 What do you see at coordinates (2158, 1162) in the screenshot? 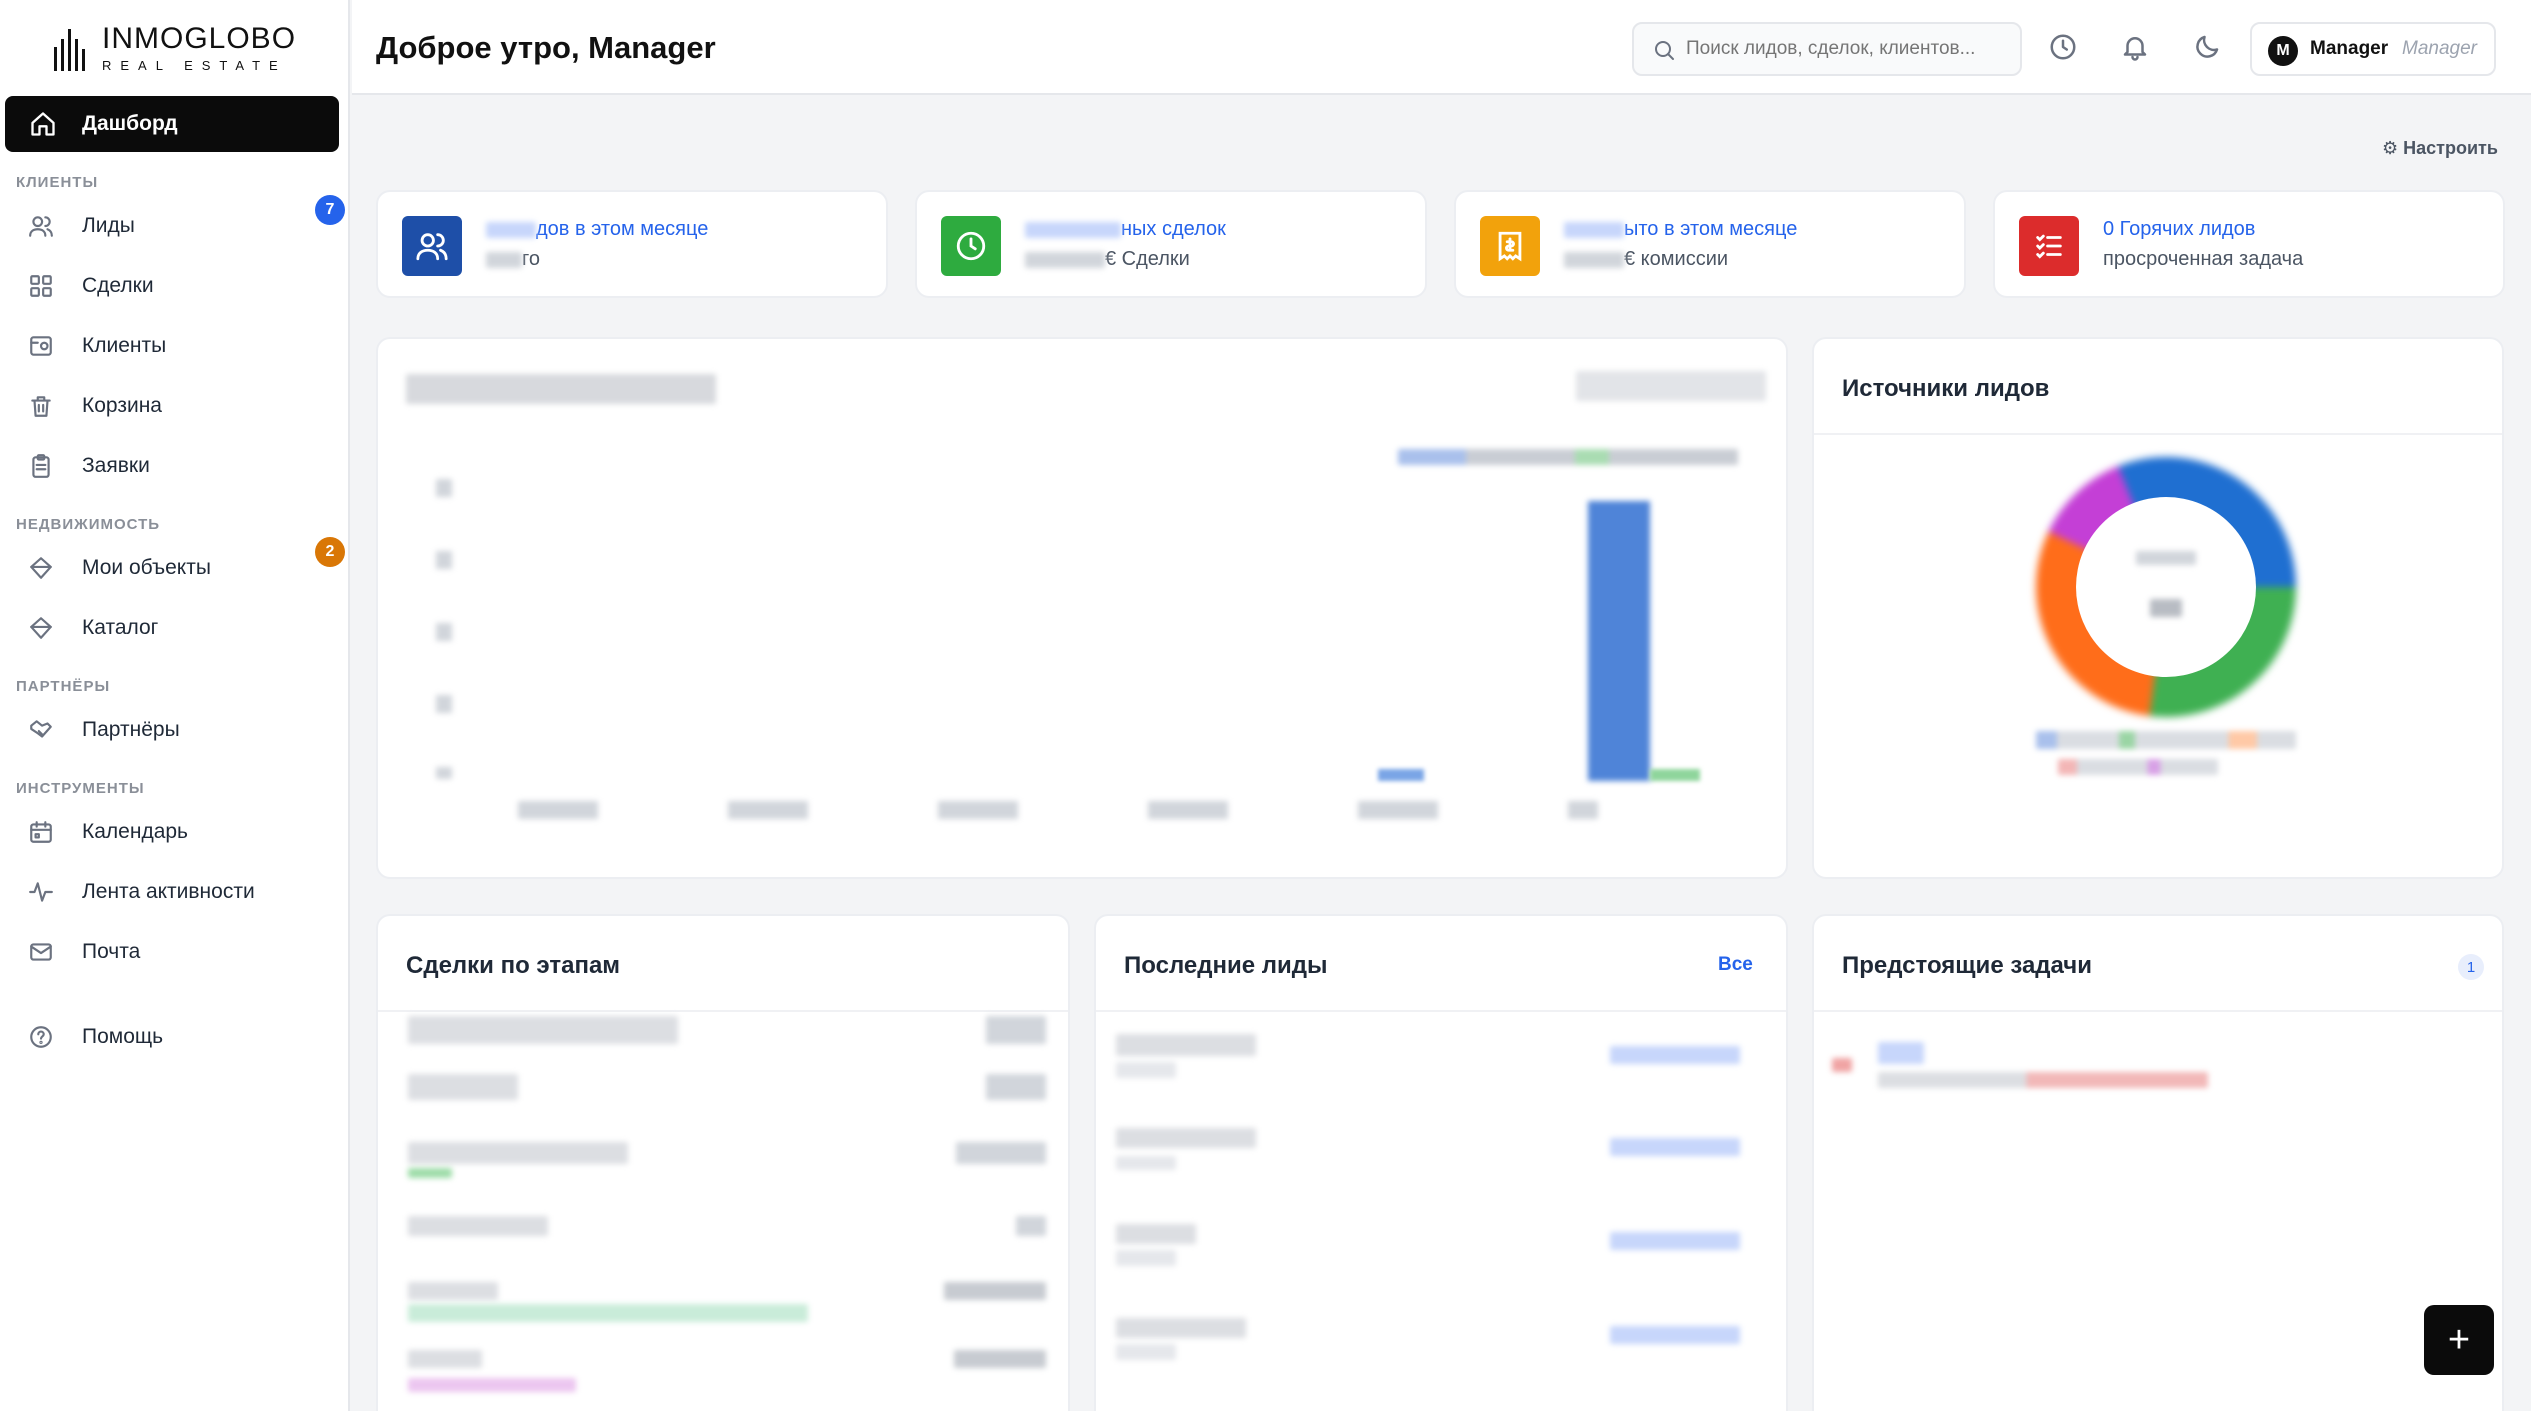
I see `upcoming-tasks-panel: Предстоящие задачи 1` at bounding box center [2158, 1162].